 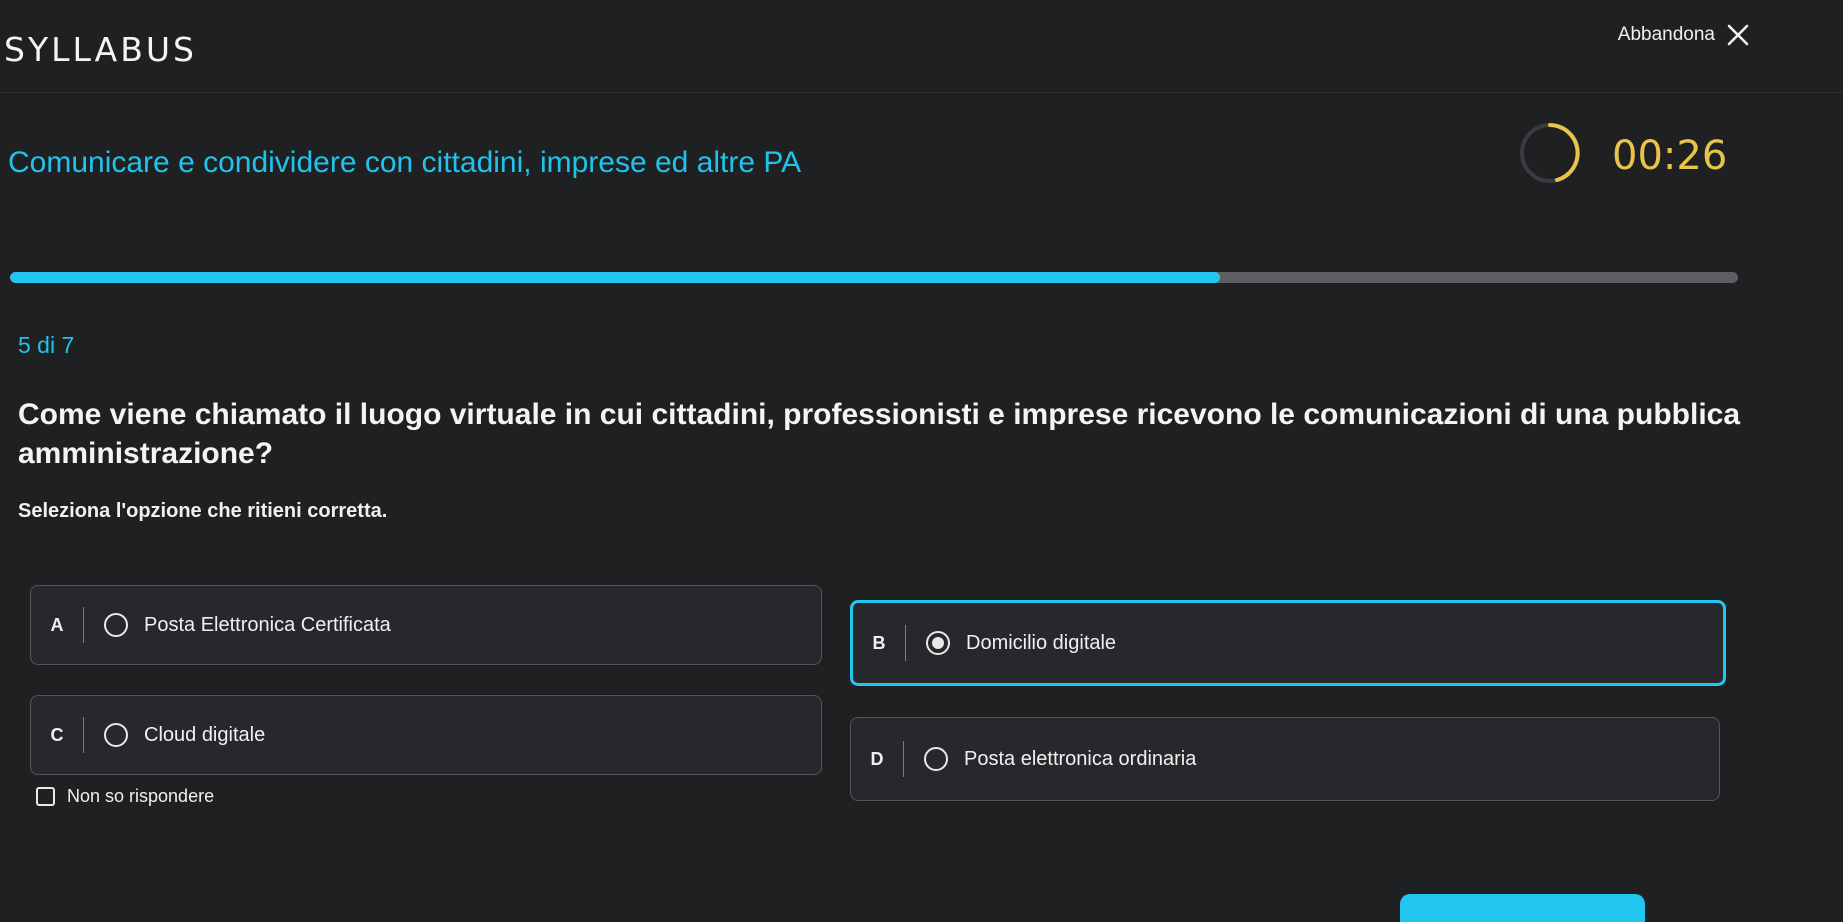 I want to click on progress-fill, so click(x=615, y=277).